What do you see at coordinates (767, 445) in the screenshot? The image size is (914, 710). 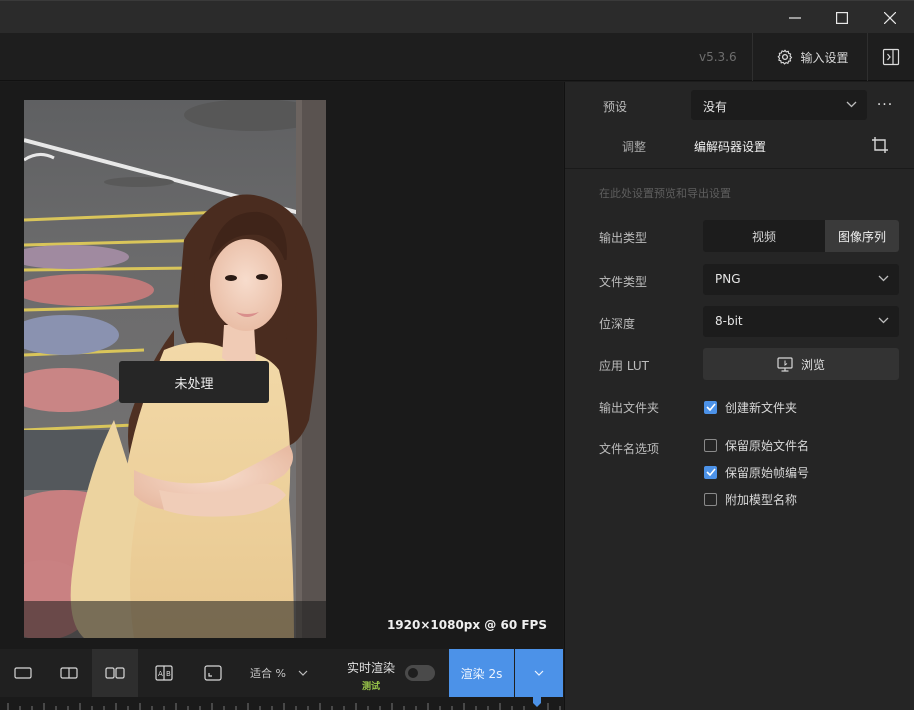 I see `keep-original-filename-label: 保留原始文件名` at bounding box center [767, 445].